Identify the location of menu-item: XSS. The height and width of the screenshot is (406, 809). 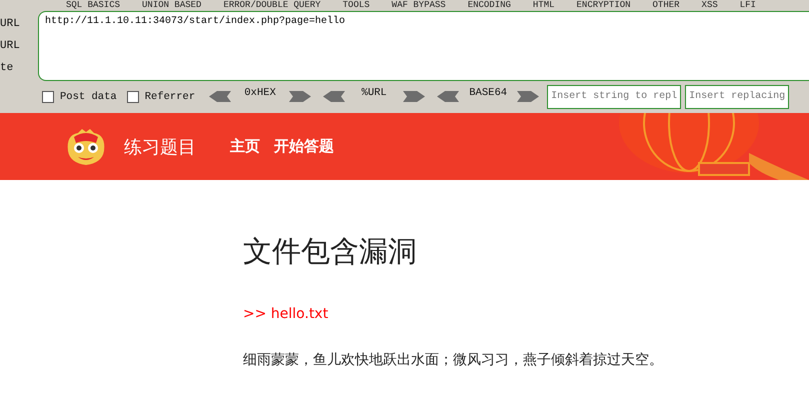
(710, 5).